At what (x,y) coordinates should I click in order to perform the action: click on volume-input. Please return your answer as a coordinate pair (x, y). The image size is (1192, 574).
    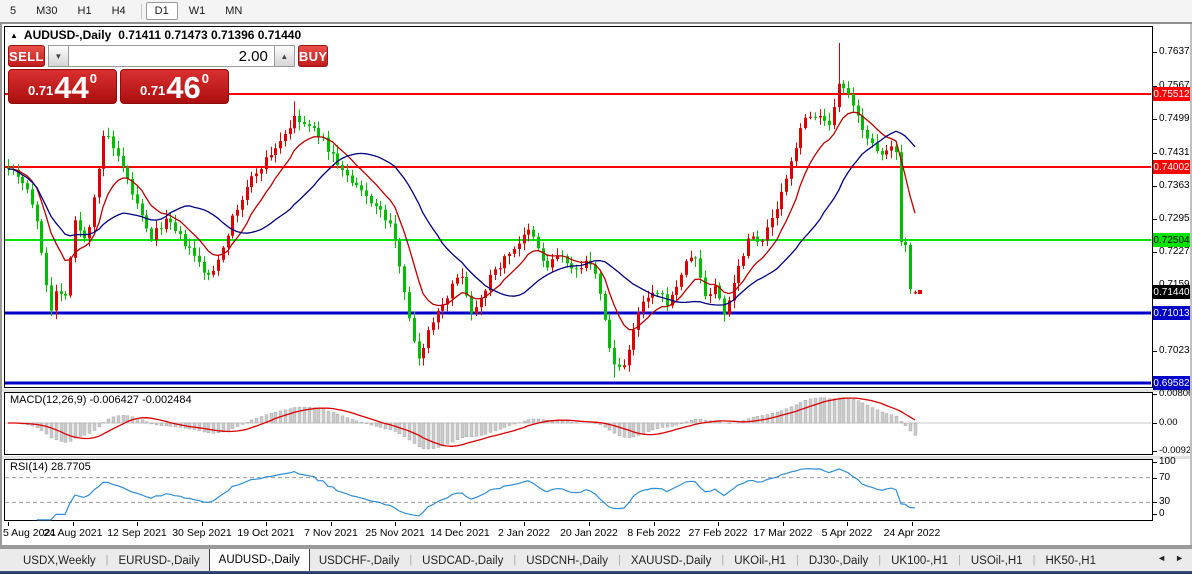
    Looking at the image, I should click on (171, 56).